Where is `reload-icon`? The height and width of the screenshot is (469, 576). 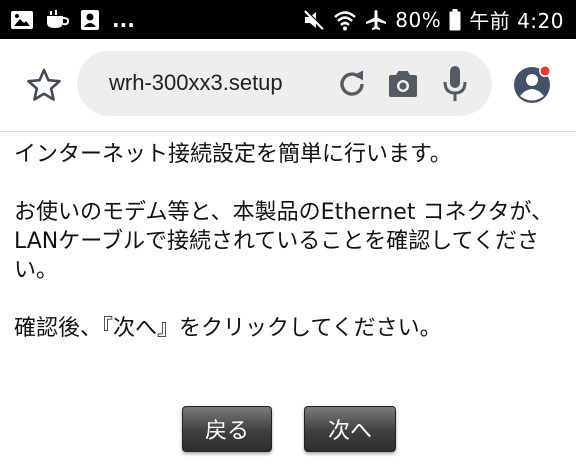 reload-icon is located at coordinates (352, 84).